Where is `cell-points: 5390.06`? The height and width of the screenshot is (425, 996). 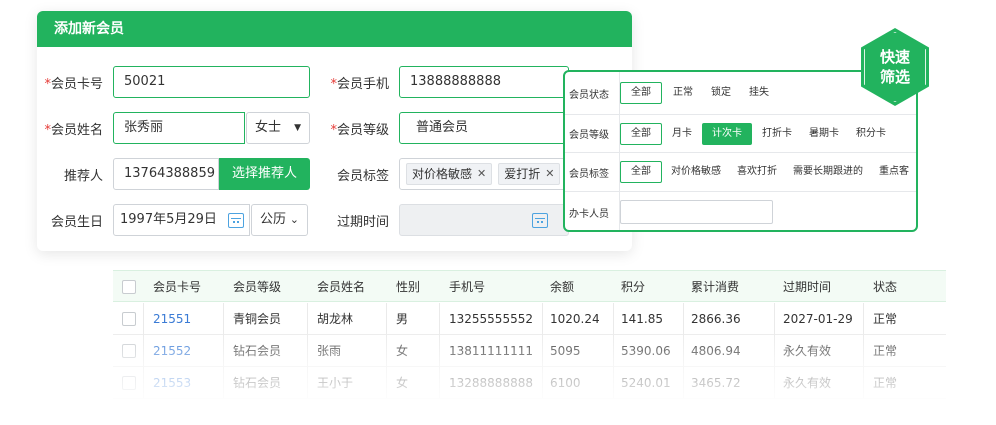
cell-points: 5390.06 is located at coordinates (646, 351).